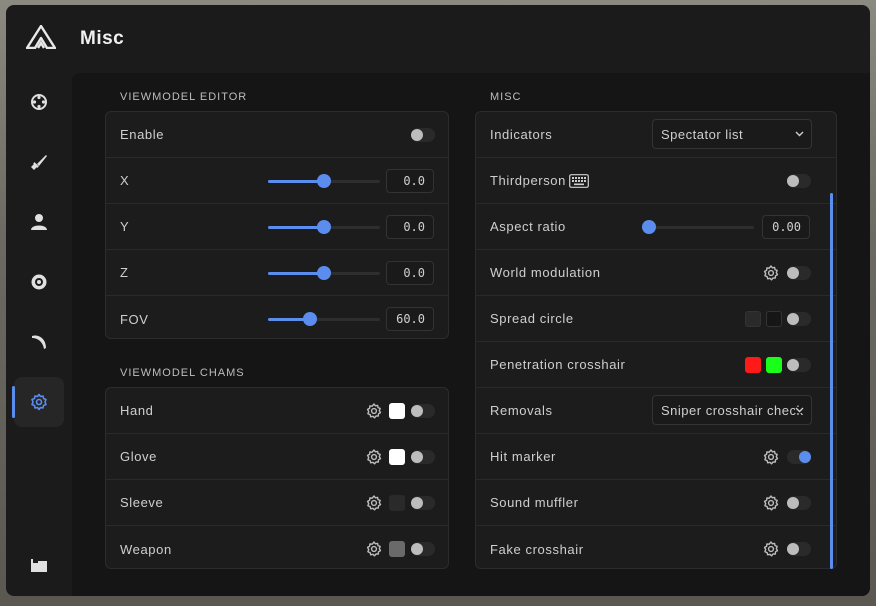  I want to click on gear-icon, so click(39, 402).